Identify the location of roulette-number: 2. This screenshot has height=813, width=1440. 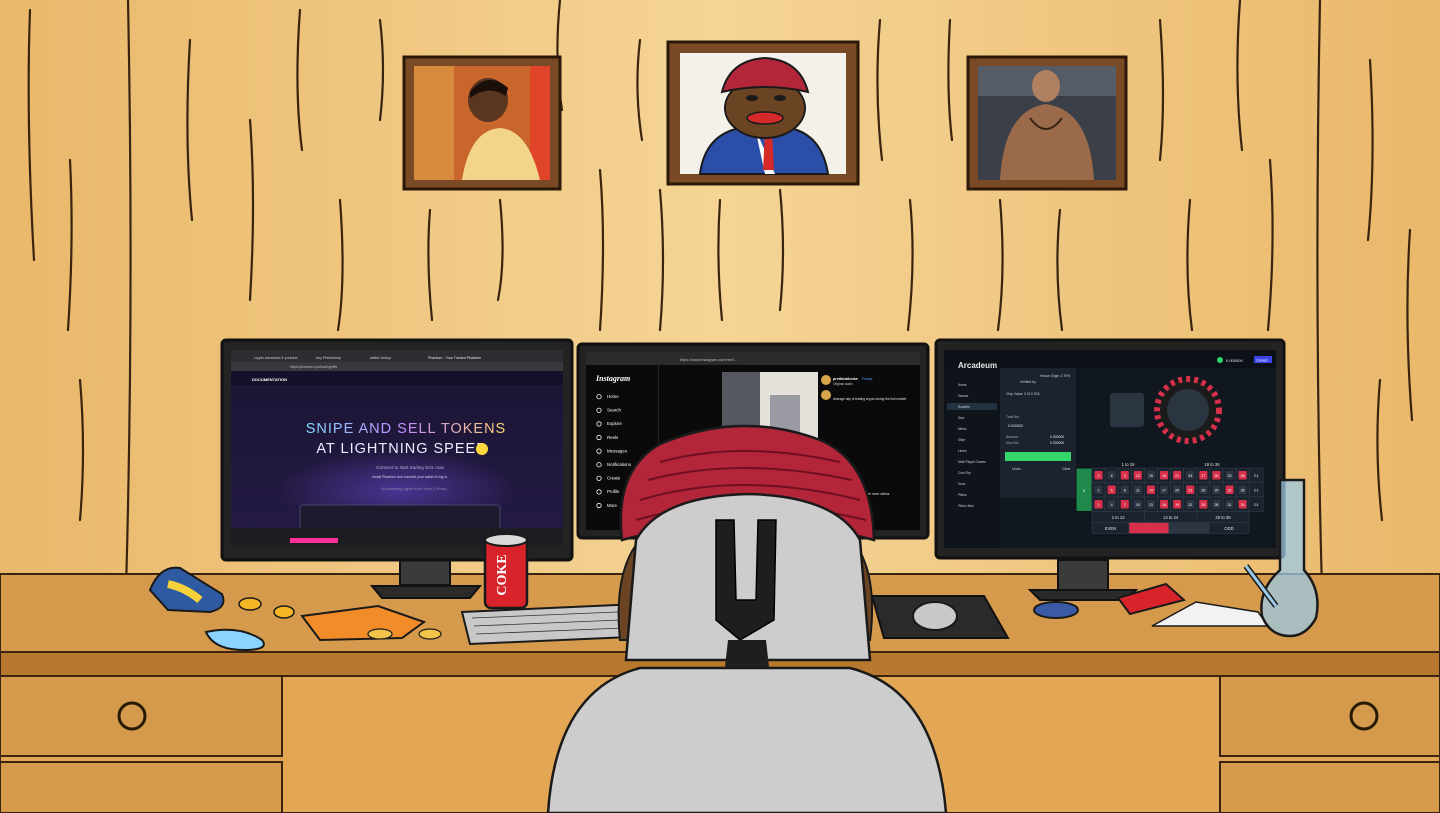
(1099, 490).